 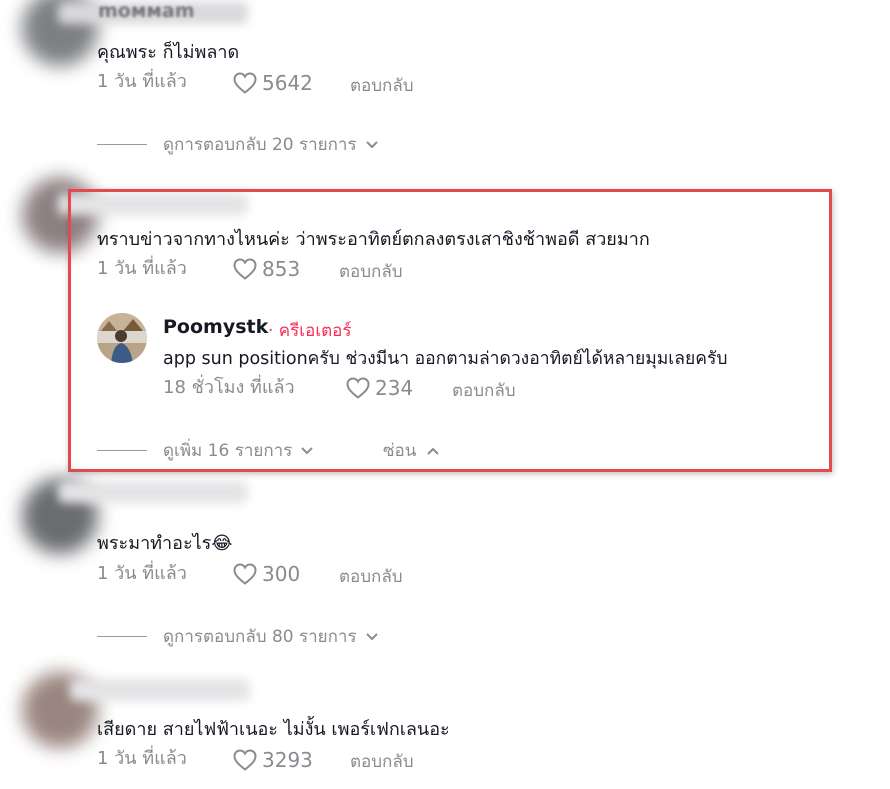 What do you see at coordinates (287, 83) in the screenshot?
I see `like-count: 5642` at bounding box center [287, 83].